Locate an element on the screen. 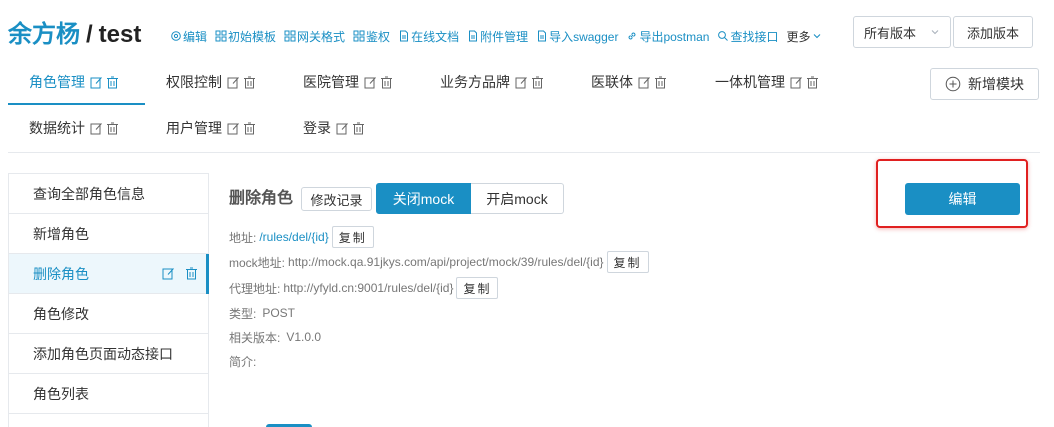 This screenshot has width=1054, height=427. tab-label: 医联体 is located at coordinates (612, 82).